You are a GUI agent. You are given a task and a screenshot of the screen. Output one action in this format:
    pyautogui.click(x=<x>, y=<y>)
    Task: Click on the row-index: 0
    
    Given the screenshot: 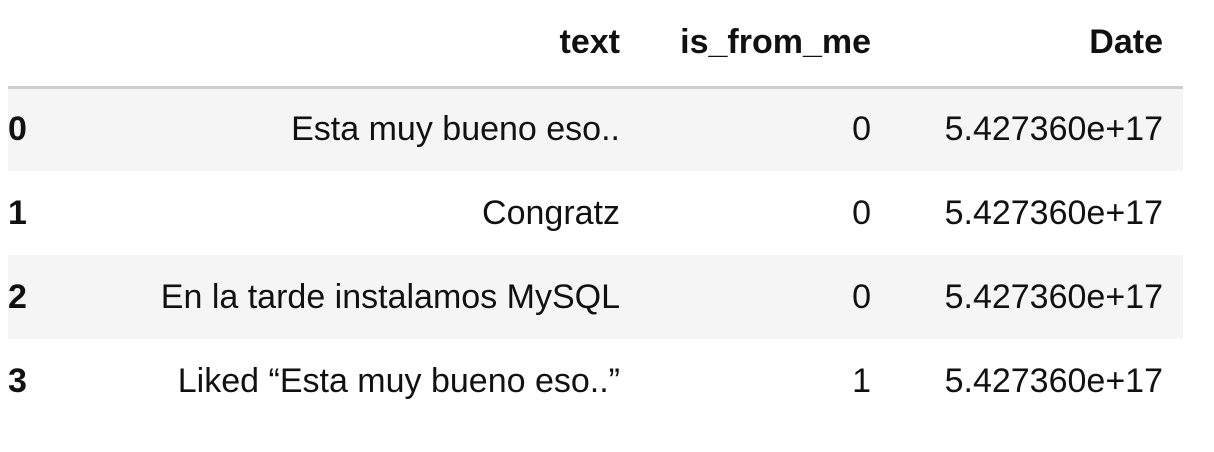 What is the action you would take?
    pyautogui.click(x=17, y=129)
    